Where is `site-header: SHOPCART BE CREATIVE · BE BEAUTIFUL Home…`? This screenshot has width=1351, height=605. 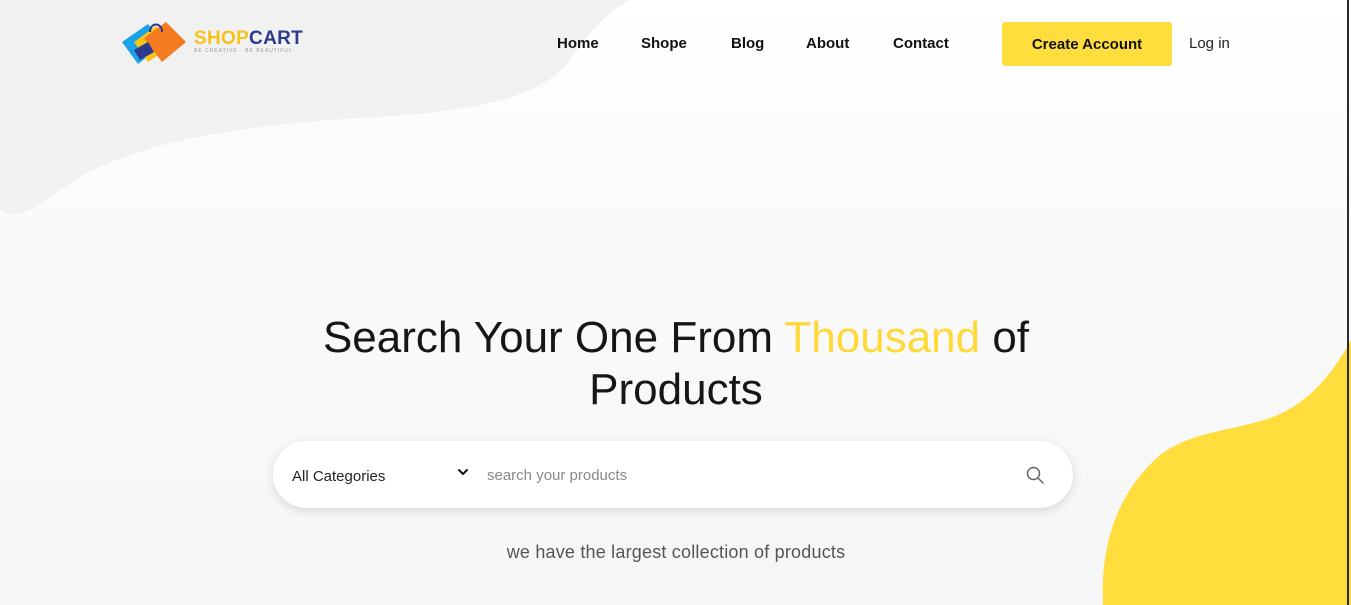
site-header: SHOPCART BE CREATIVE · BE BEAUTIFUL Home… is located at coordinates (675, 45).